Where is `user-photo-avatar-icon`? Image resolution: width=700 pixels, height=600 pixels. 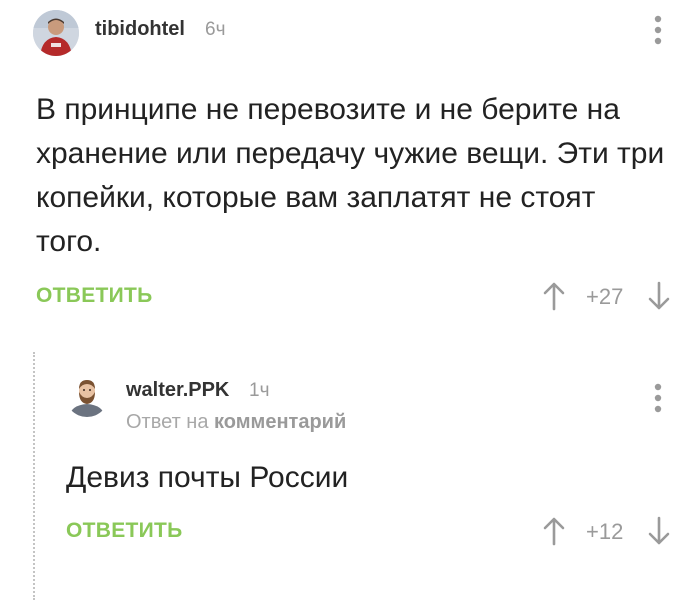
user-photo-avatar-icon is located at coordinates (56, 33).